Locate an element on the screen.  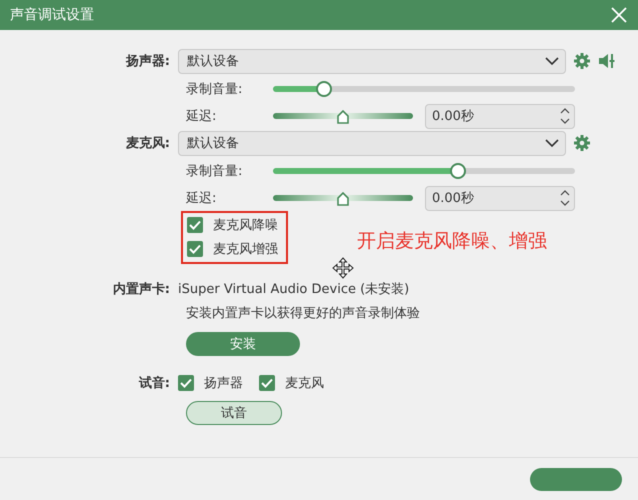
speaker-icon is located at coordinates (607, 61).